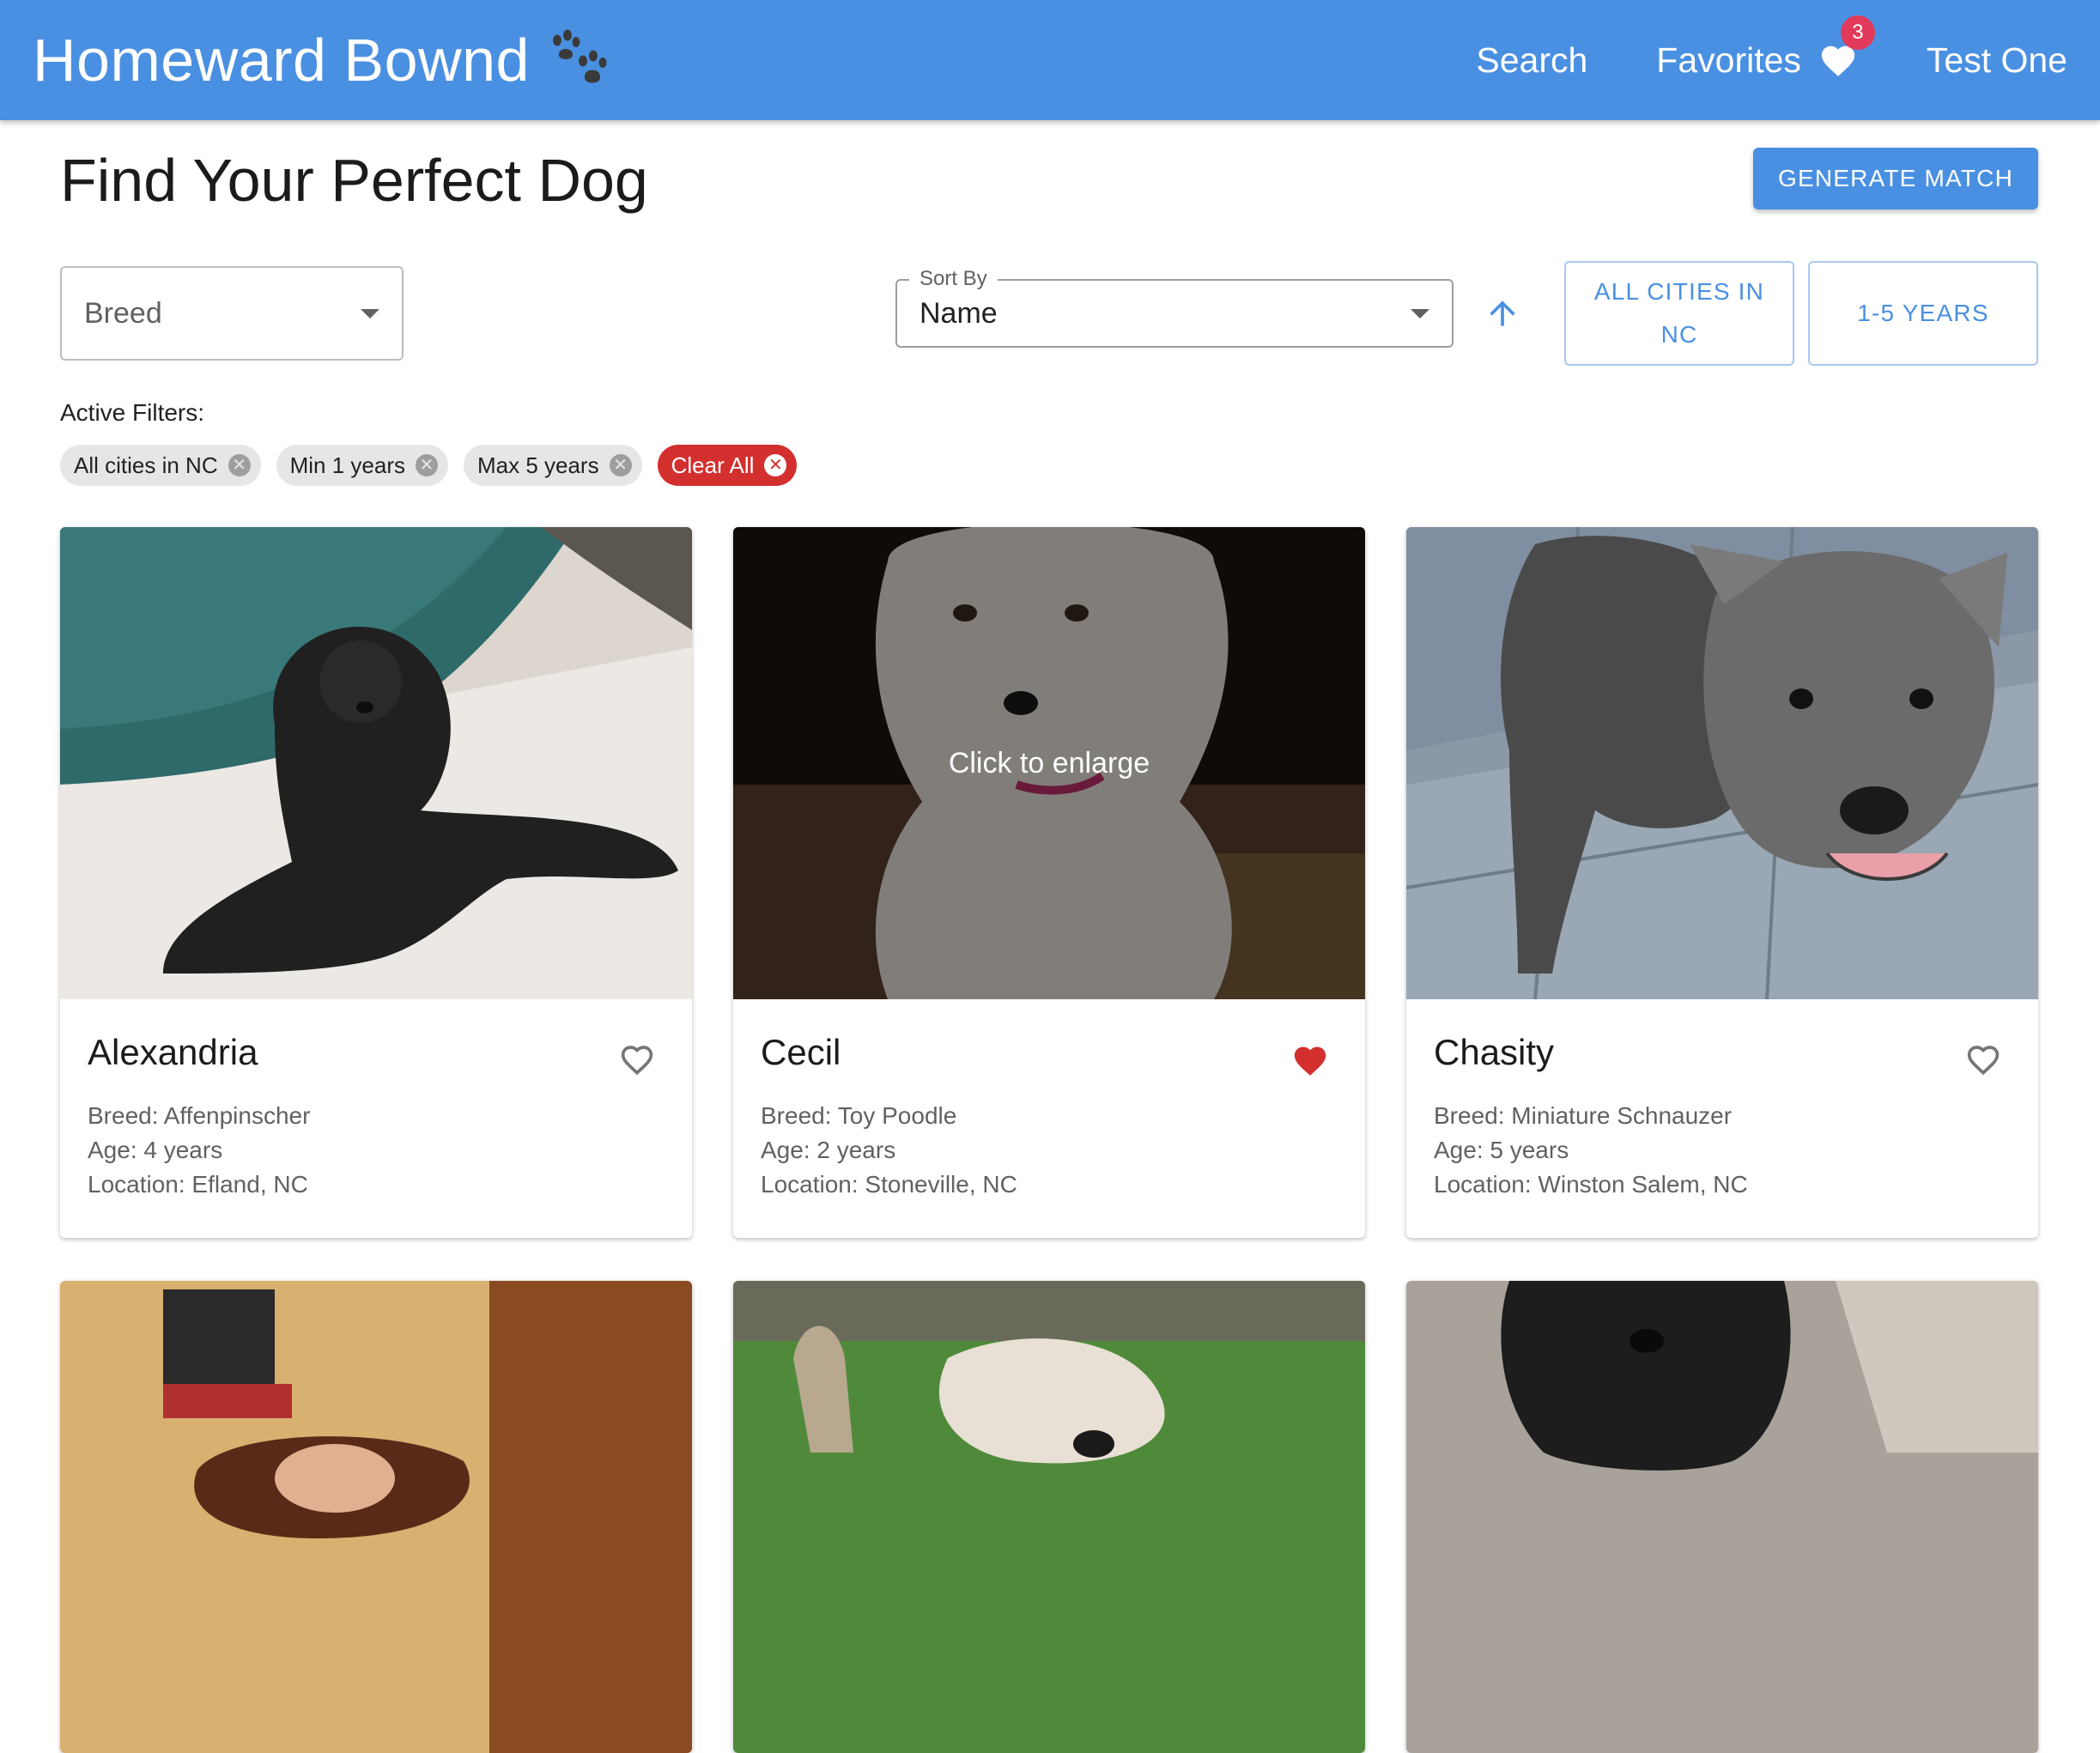 Image resolution: width=2100 pixels, height=1753 pixels. Describe the element at coordinates (1174, 307) in the screenshot. I see `sort-by-select: Sort By Name` at that location.